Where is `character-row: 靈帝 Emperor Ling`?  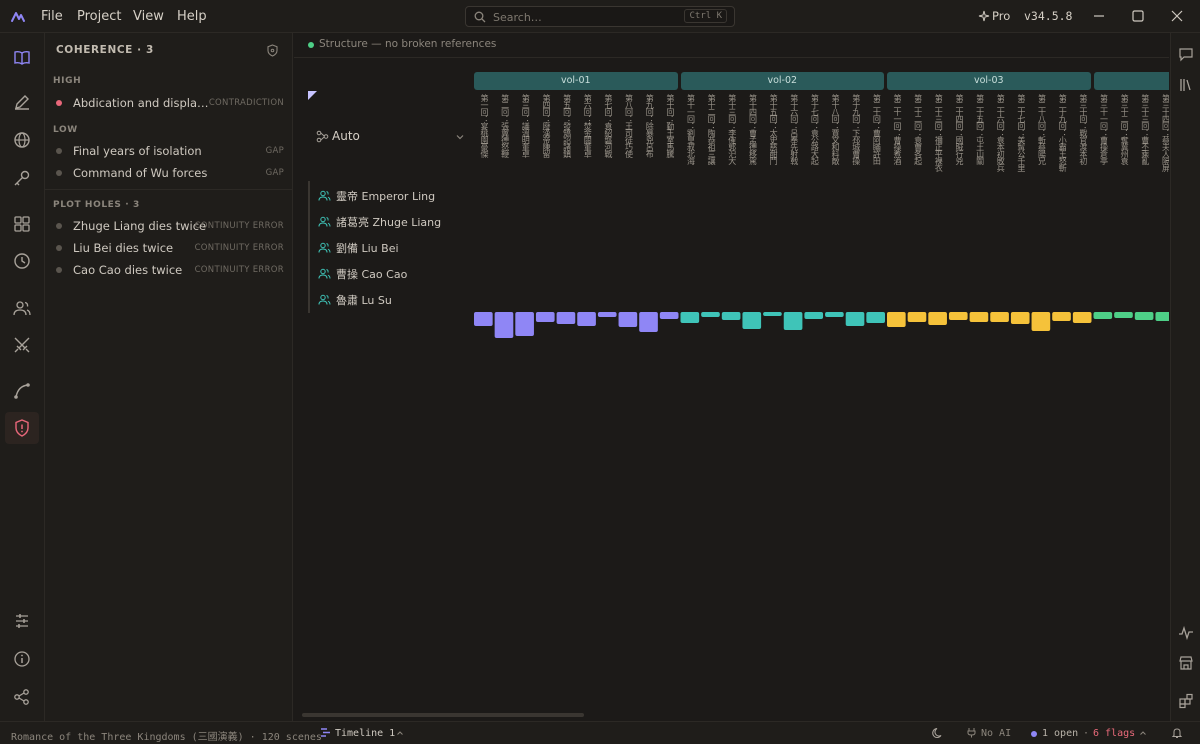 character-row: 靈帝 Emperor Ling is located at coordinates (393, 195).